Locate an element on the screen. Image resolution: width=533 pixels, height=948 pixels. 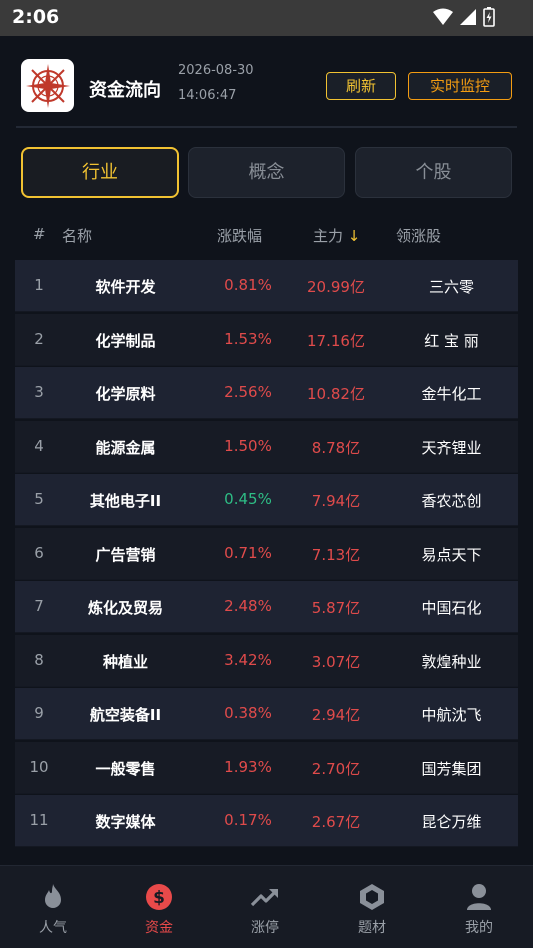
row-leading-stock: 天齐锂业 is located at coordinates (451, 447).